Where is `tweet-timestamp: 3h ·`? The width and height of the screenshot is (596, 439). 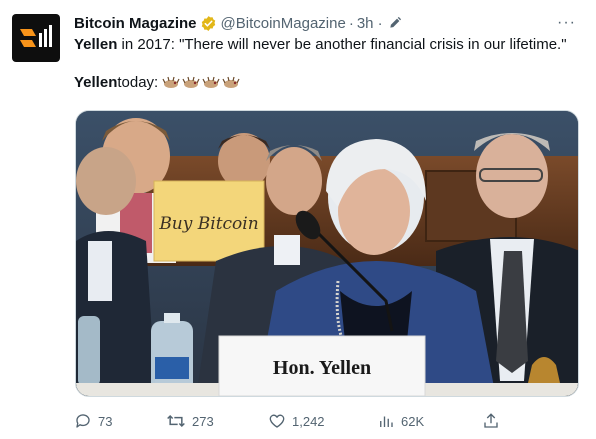 tweet-timestamp: 3h · is located at coordinates (370, 23).